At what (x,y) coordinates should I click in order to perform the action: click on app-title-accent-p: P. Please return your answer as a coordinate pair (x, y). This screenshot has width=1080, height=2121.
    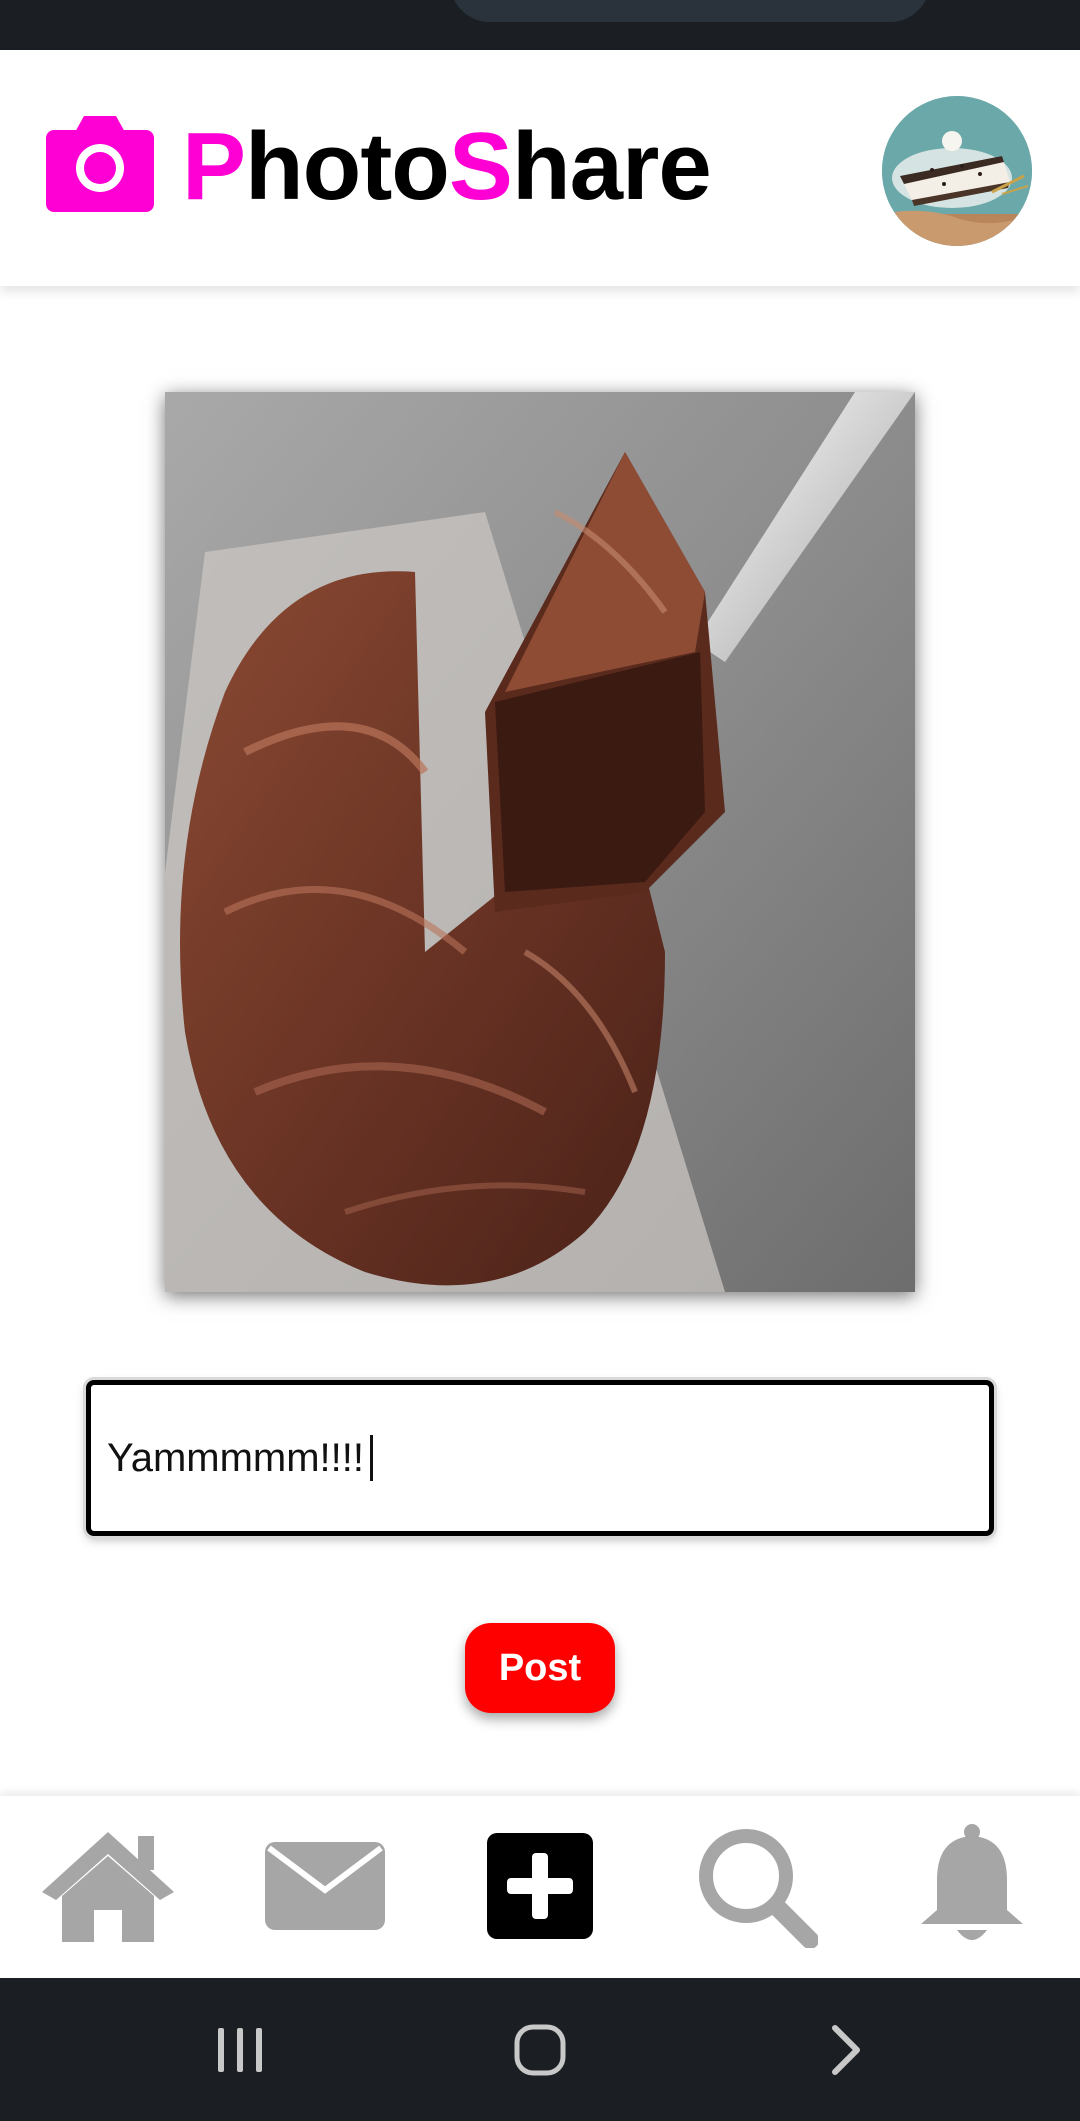
    Looking at the image, I should click on (214, 166).